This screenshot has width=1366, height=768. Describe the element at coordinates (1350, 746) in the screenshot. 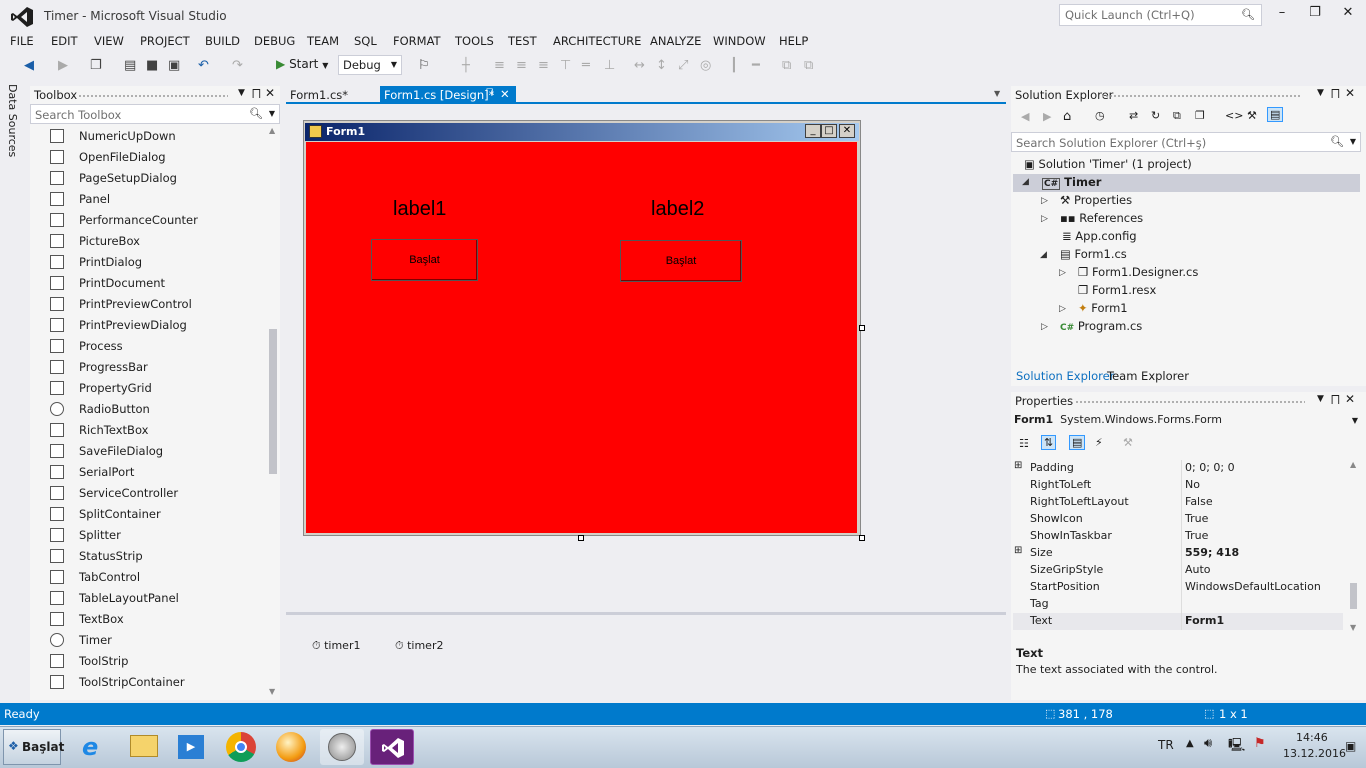

I see `show-desktop-icon: ▣` at that location.